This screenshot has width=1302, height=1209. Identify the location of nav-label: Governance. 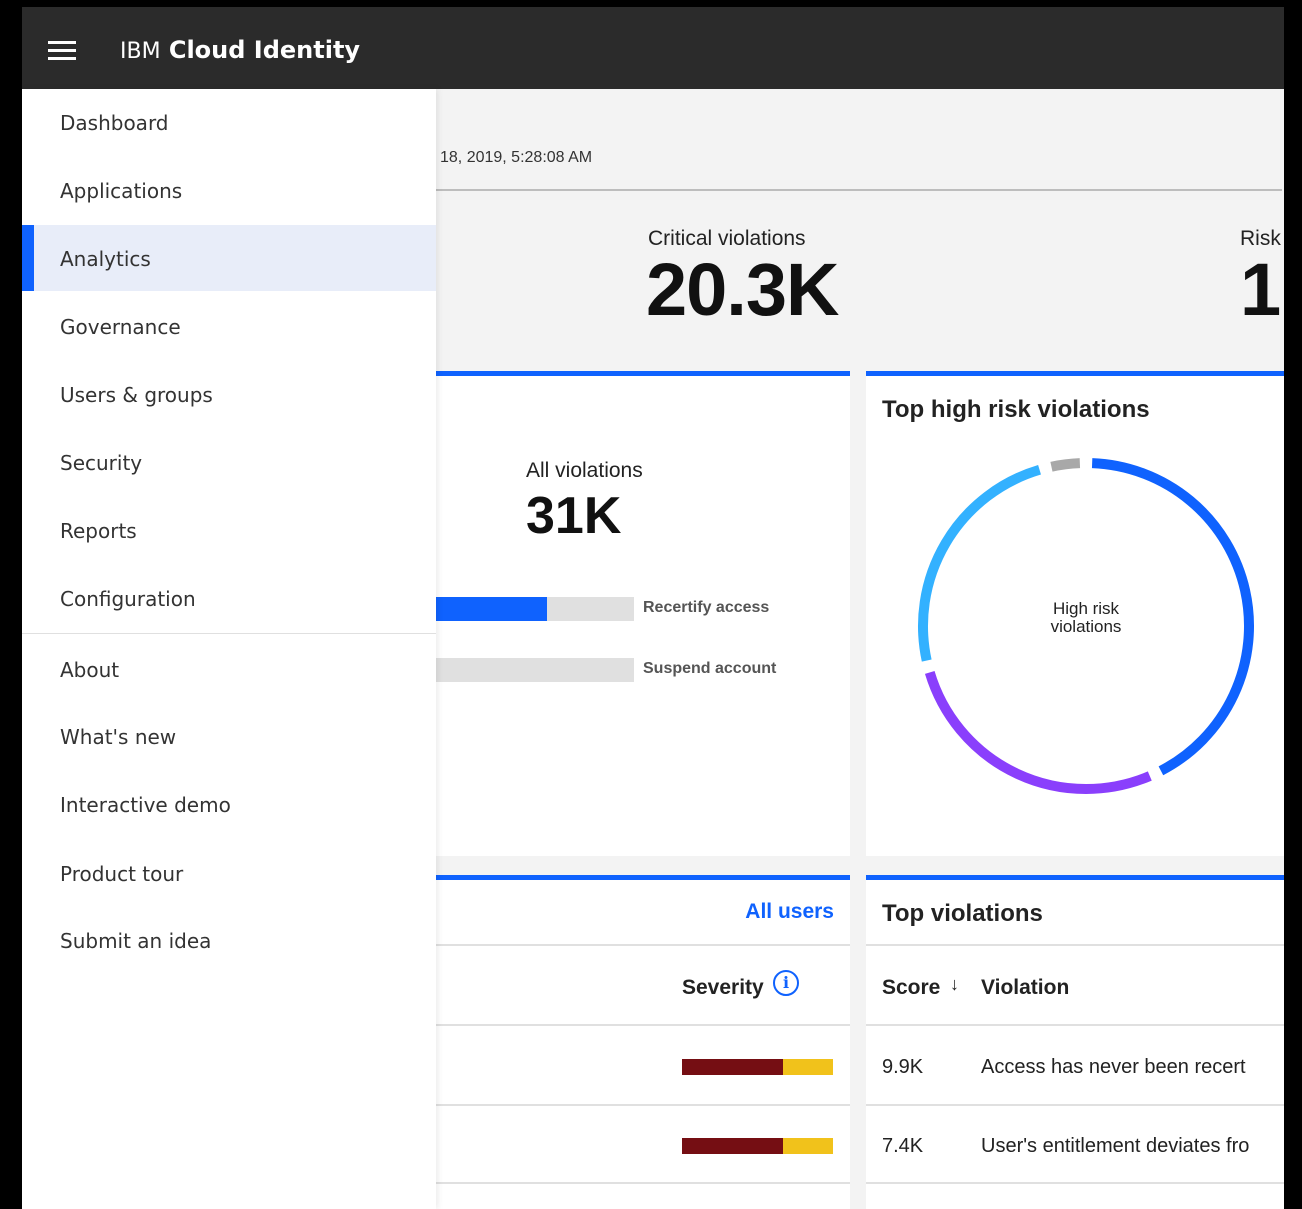
(120, 327).